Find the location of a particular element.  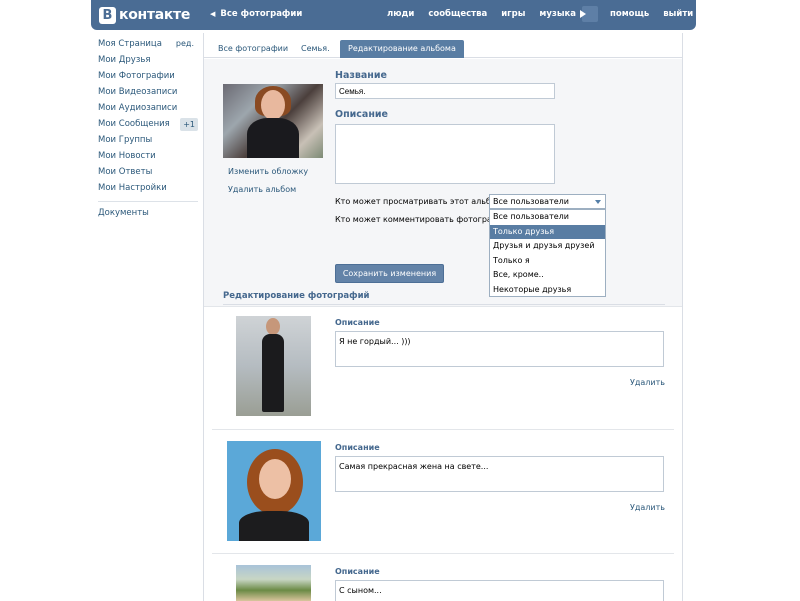

select-value: Все пользователи is located at coordinates (531, 201).